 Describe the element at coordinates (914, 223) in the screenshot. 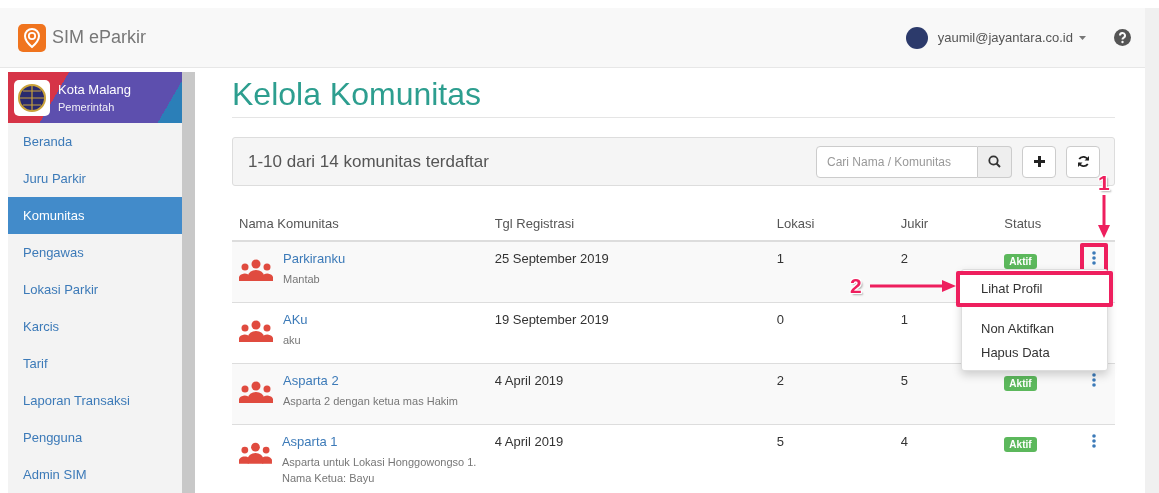

I see `column-header: Jukir` at that location.